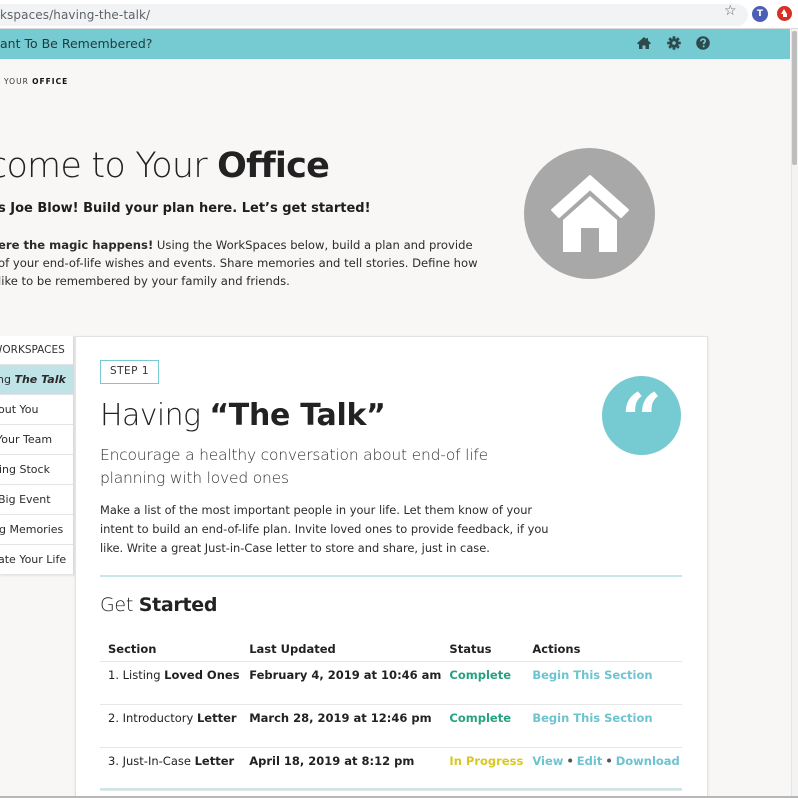 Image resolution: width=798 pixels, height=798 pixels. What do you see at coordinates (5, 379) in the screenshot?
I see `sidebar-item-label: ng` at bounding box center [5, 379].